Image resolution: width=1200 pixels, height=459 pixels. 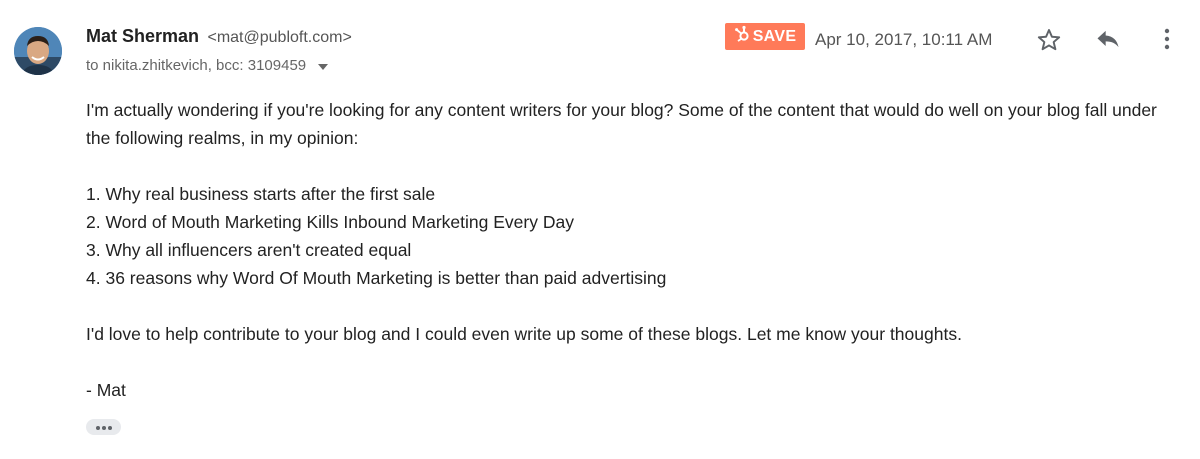 What do you see at coordinates (774, 36) in the screenshot?
I see `save-label: SAVE` at bounding box center [774, 36].